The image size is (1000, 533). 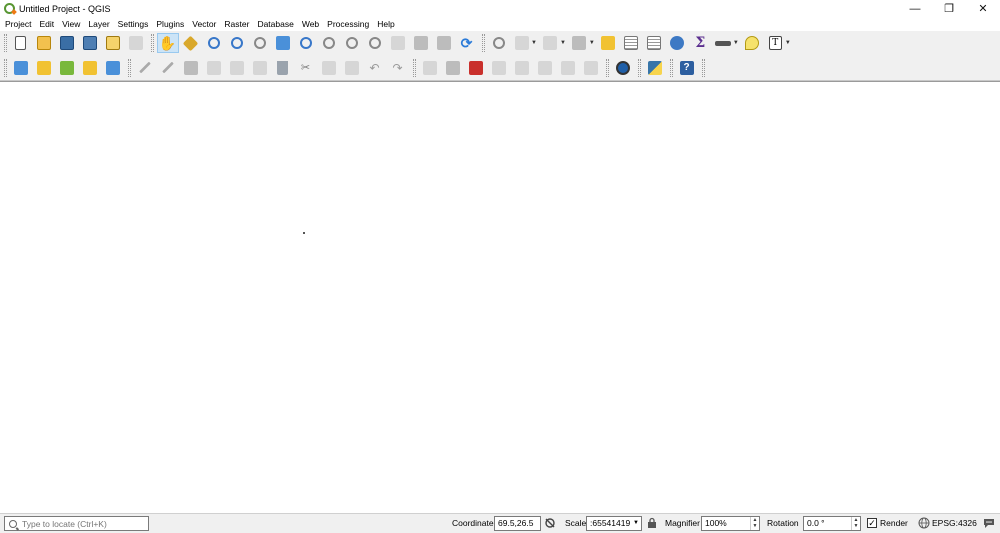 I want to click on menu-vector: Vector, so click(x=204, y=24).